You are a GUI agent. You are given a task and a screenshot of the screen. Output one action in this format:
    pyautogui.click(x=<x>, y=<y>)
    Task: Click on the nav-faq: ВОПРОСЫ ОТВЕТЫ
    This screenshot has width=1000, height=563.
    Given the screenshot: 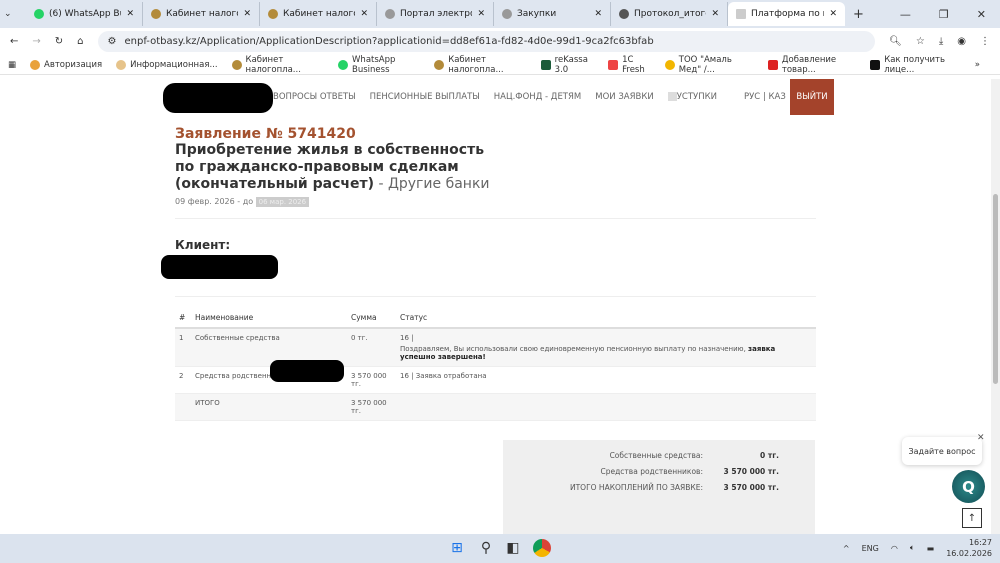 What is the action you would take?
    pyautogui.click(x=314, y=97)
    